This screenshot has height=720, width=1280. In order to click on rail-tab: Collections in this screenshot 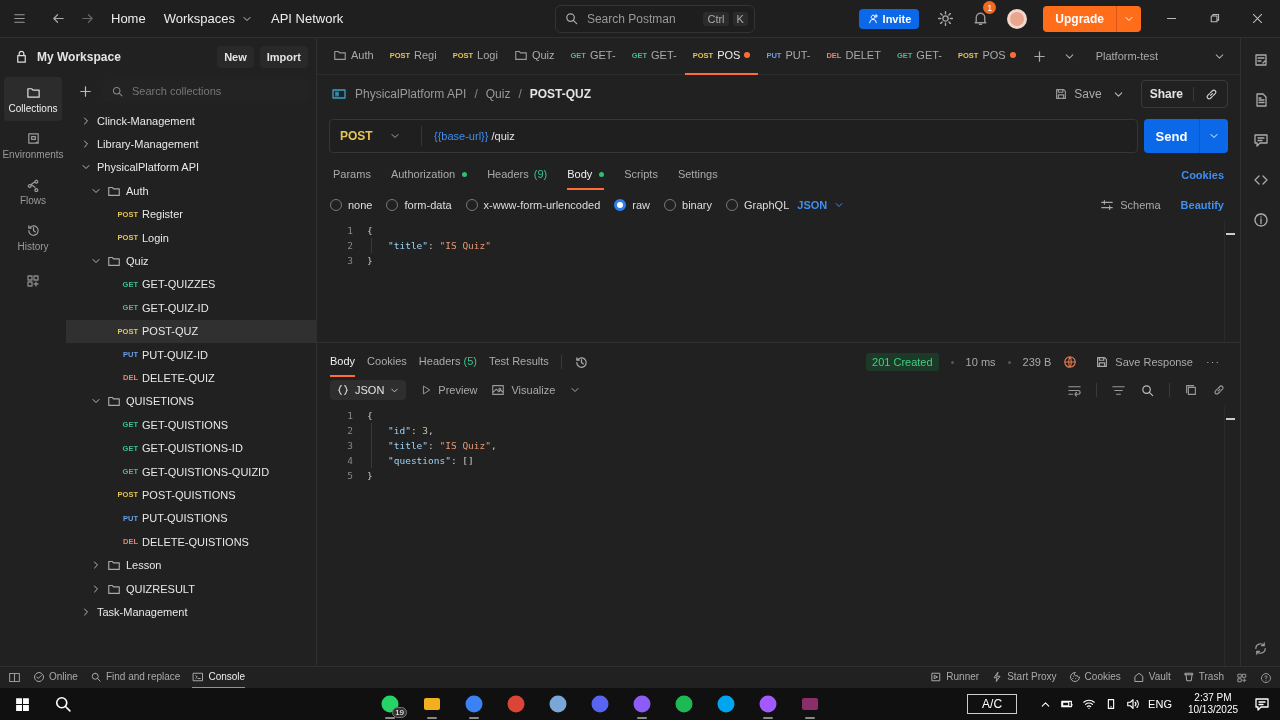, I will do `click(33, 99)`.